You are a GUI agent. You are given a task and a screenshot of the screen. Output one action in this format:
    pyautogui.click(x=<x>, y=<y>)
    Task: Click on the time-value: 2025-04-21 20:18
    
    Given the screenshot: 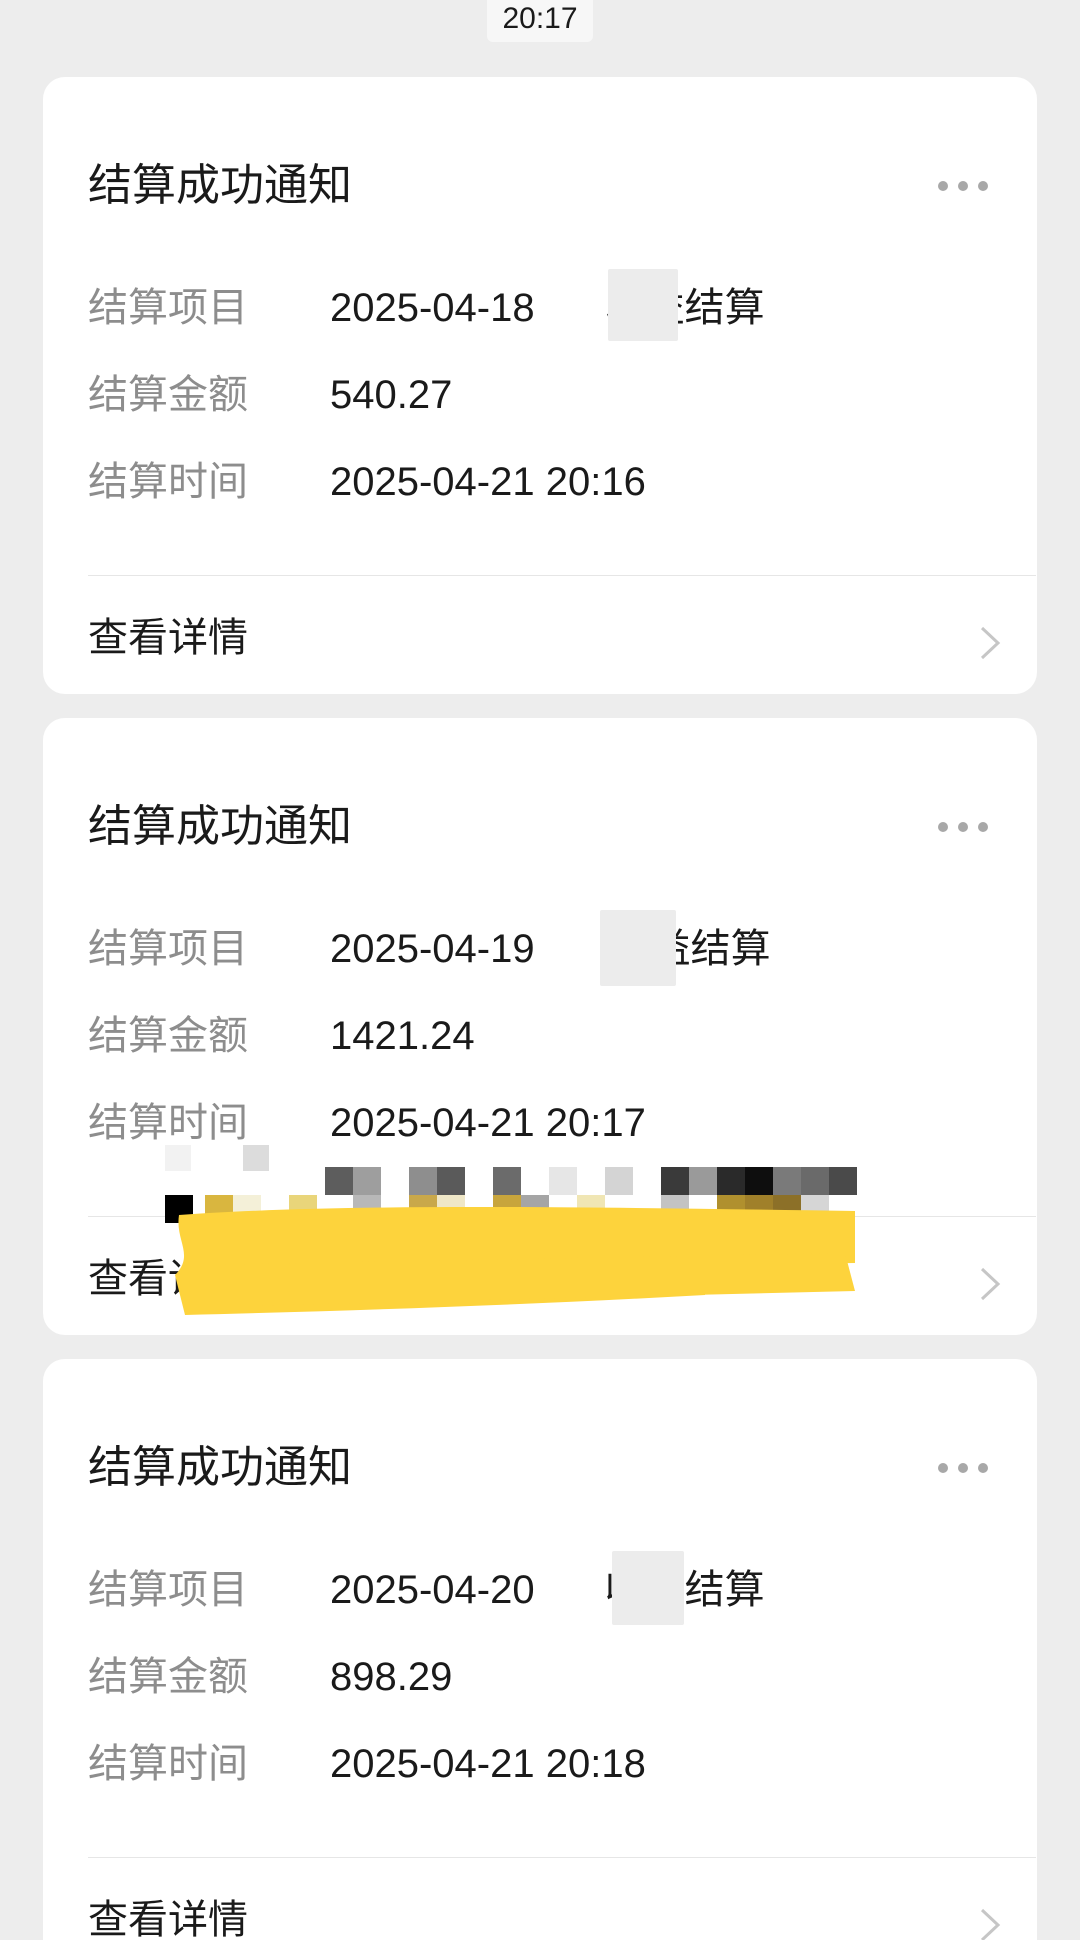 What is the action you would take?
    pyautogui.click(x=488, y=1764)
    